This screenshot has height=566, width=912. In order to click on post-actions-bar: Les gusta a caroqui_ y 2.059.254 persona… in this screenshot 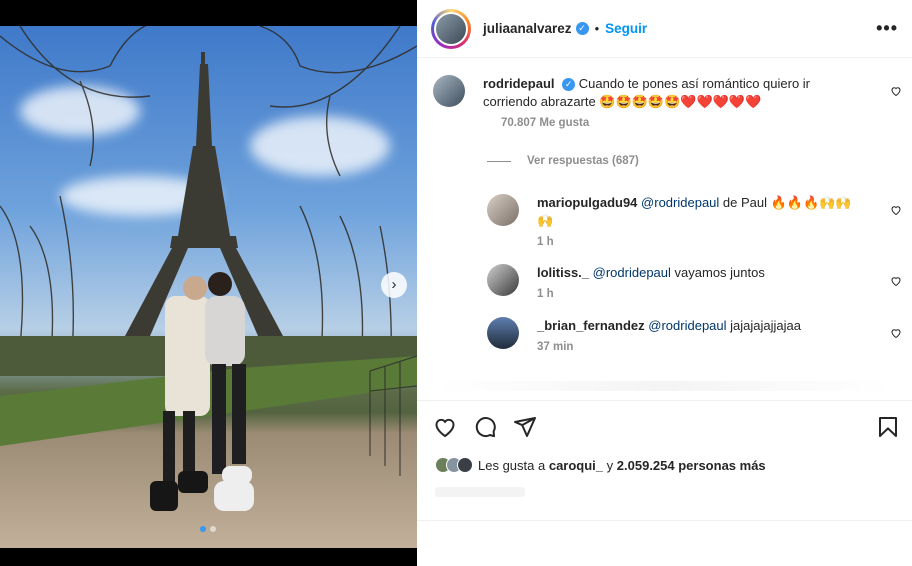, I will do `click(664, 460)`.